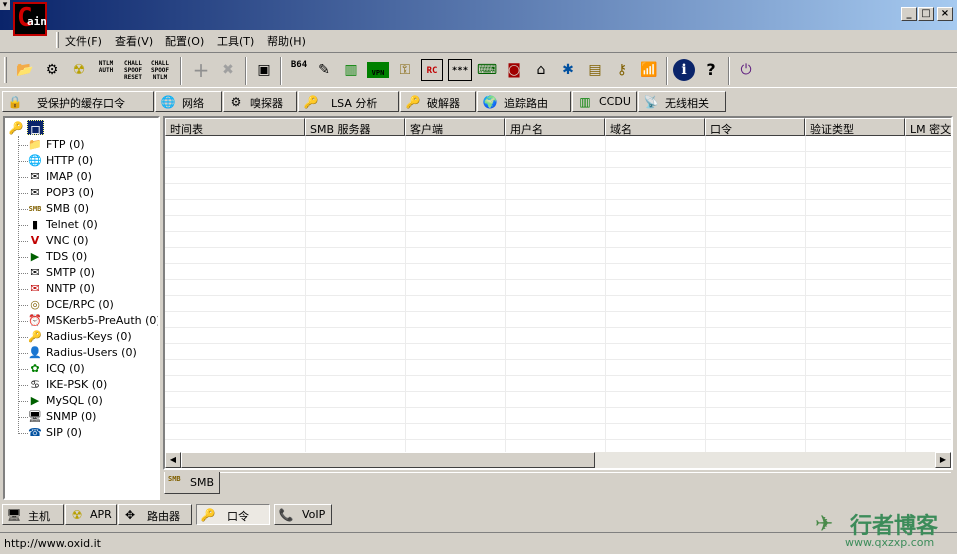  Describe the element at coordinates (18, 285) in the screenshot. I see `tree-connector` at that location.